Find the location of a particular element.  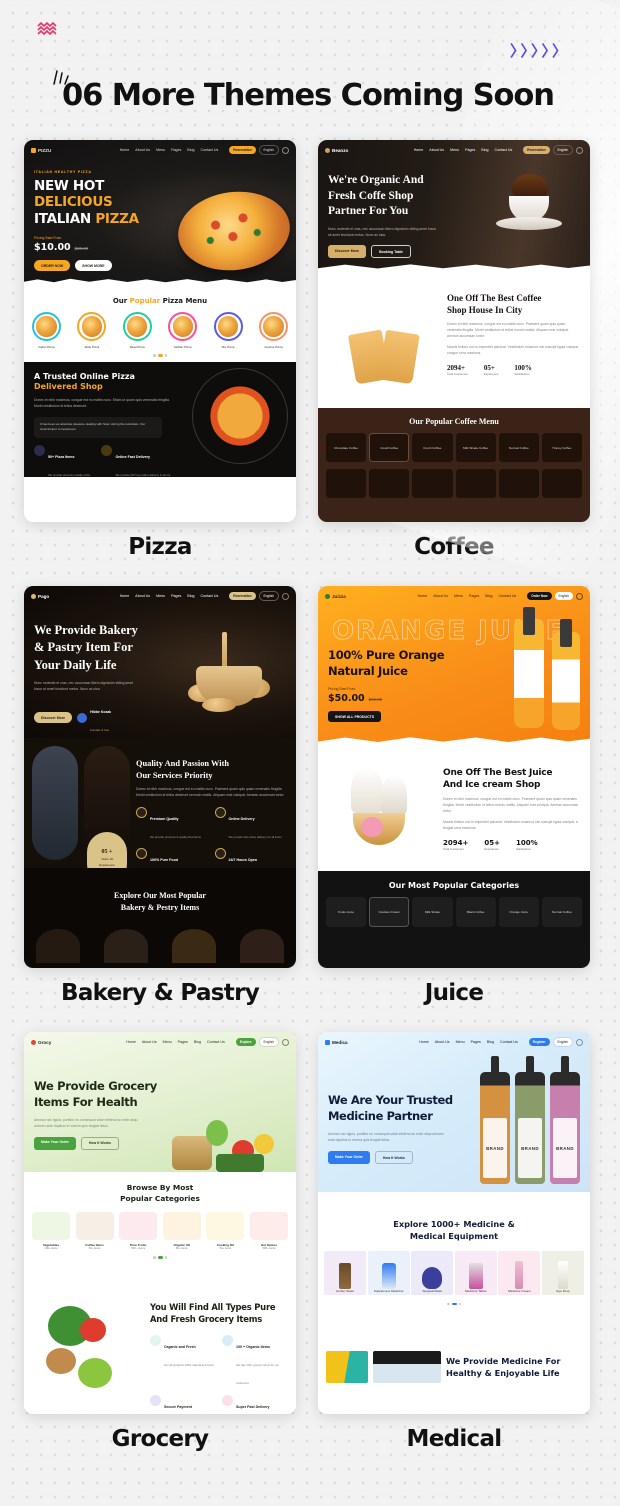

order-now-button: Order Now is located at coordinates (539, 596).